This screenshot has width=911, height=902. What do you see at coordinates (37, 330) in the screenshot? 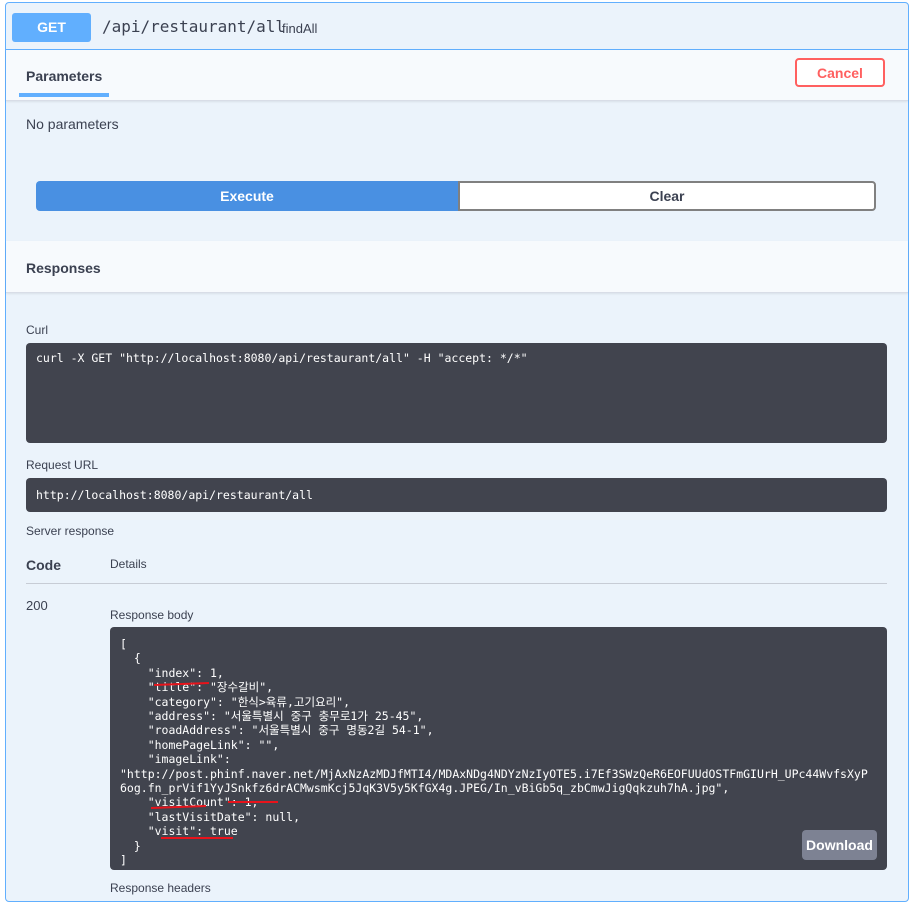
I see `curl-label: Curl` at bounding box center [37, 330].